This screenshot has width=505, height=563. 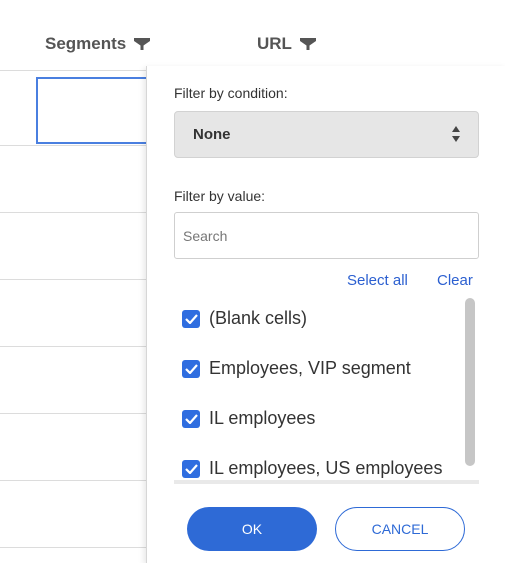 I want to click on condition-select: None, so click(x=326, y=134).